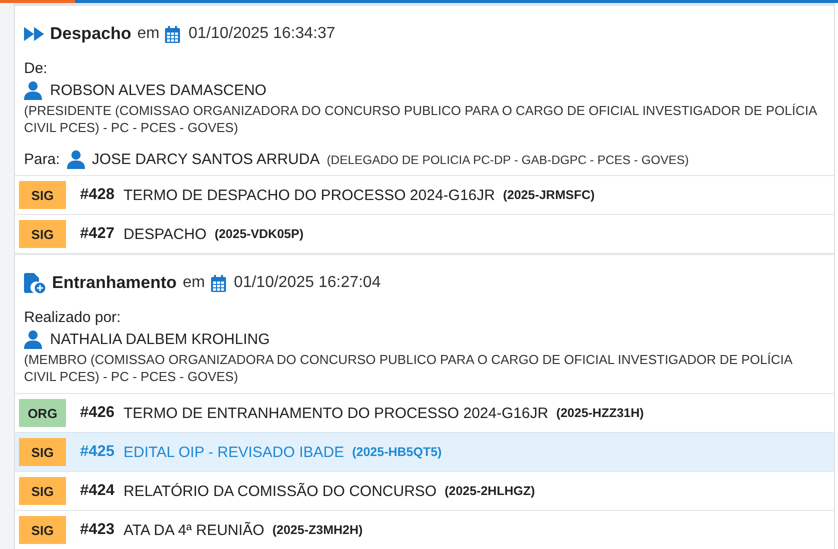 This screenshot has height=549, width=838. What do you see at coordinates (233, 452) in the screenshot?
I see `document-title: EDITAL OIP - REVISADO IBADE` at bounding box center [233, 452].